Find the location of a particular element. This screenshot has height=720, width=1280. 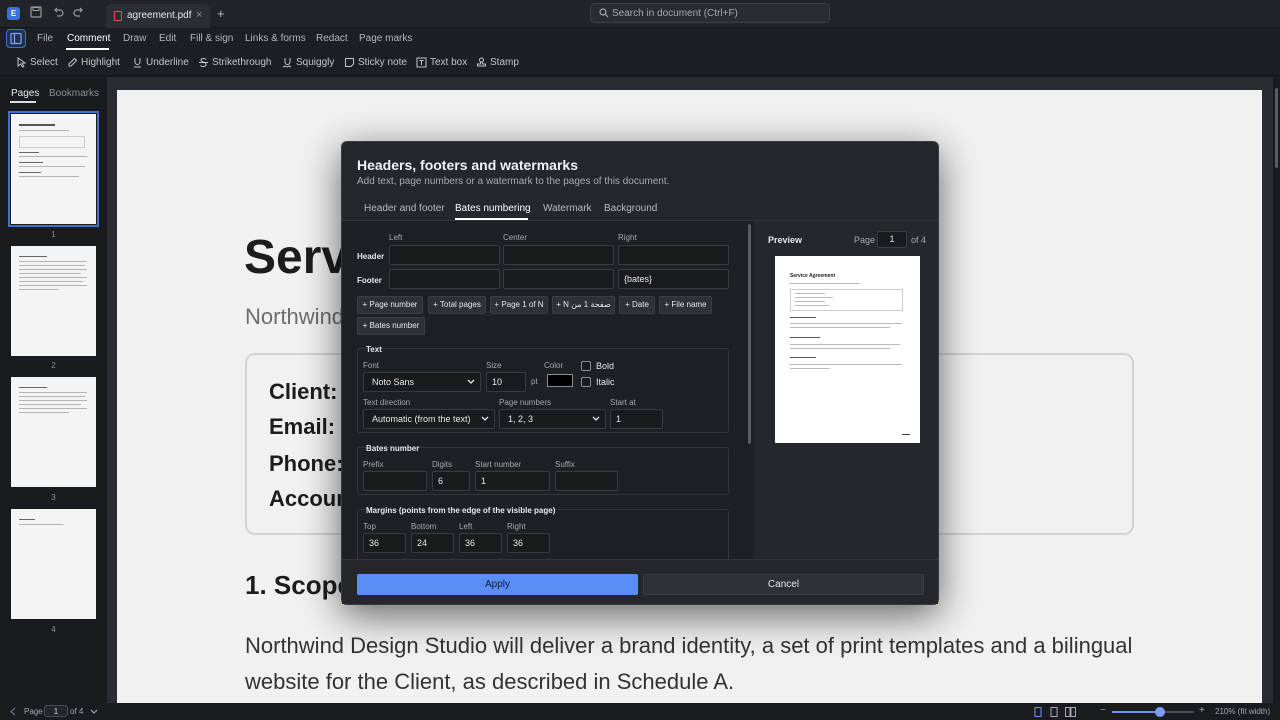

tab-header-footer: Header and footer is located at coordinates (404, 208).